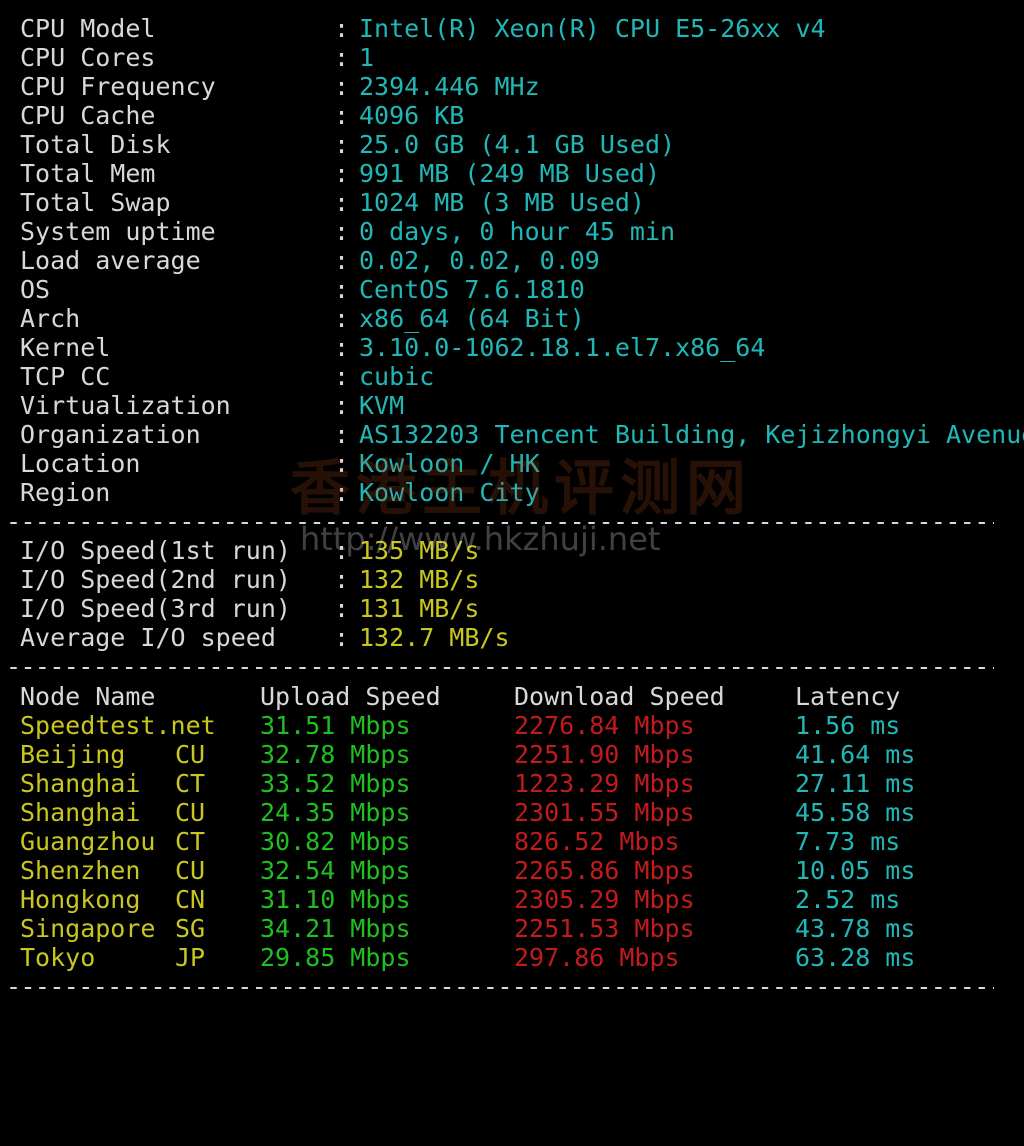 The height and width of the screenshot is (1146, 1024). I want to click on io-label: Average I/O speed, so click(148, 637).